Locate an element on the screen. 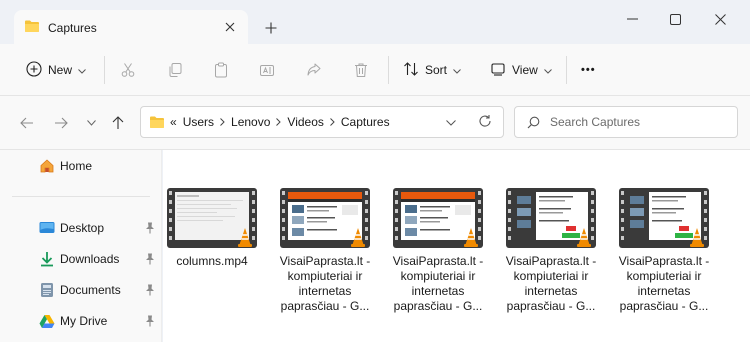  file-item: columns.mp4 is located at coordinates (212, 228).